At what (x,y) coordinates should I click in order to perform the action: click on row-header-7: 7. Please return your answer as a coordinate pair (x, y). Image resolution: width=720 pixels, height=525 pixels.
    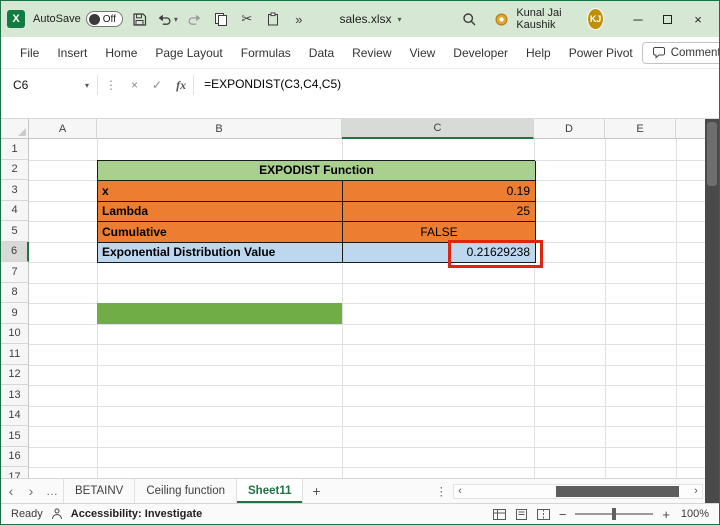
    Looking at the image, I should click on (15, 272).